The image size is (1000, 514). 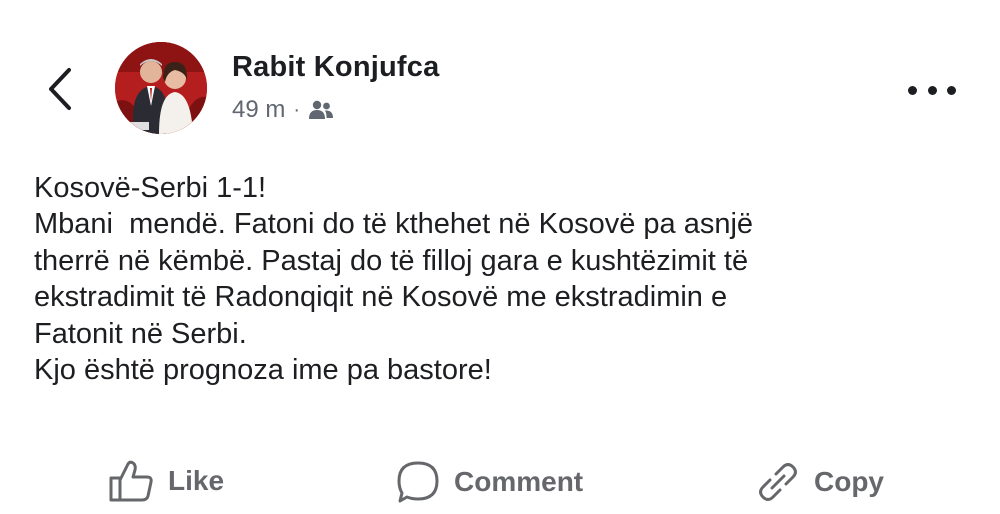 I want to click on comment-button: Comment, so click(x=489, y=482).